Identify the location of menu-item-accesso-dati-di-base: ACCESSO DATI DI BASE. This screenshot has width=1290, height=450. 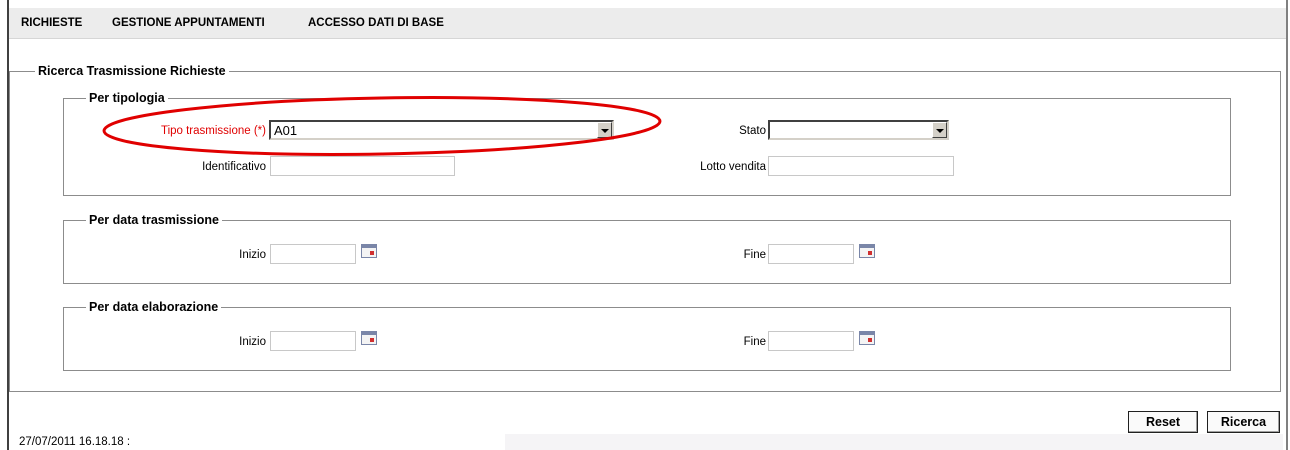
(376, 23).